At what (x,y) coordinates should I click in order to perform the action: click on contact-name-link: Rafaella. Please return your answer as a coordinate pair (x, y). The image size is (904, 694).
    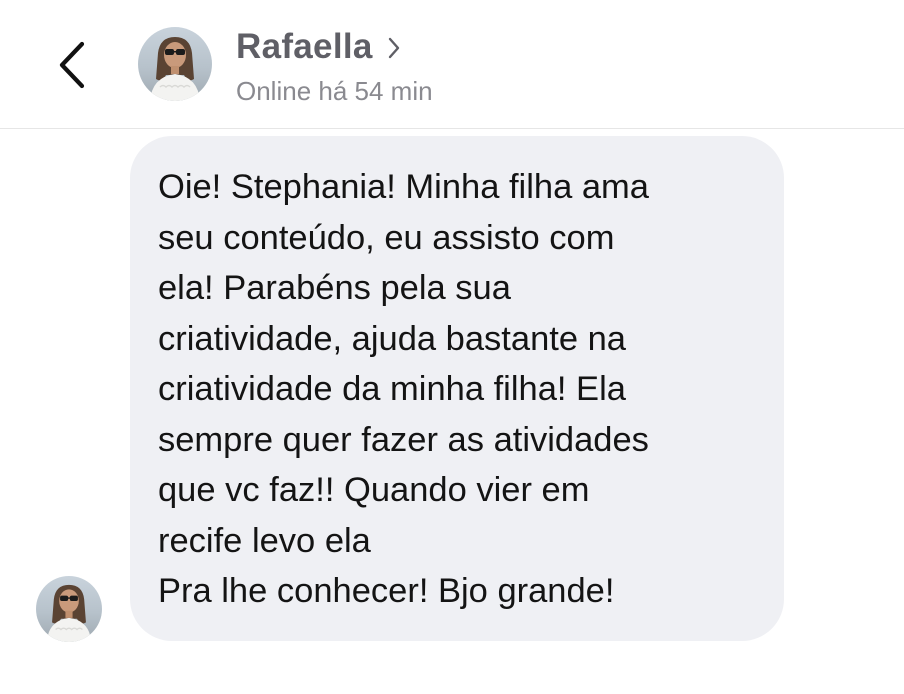
    Looking at the image, I should click on (318, 47).